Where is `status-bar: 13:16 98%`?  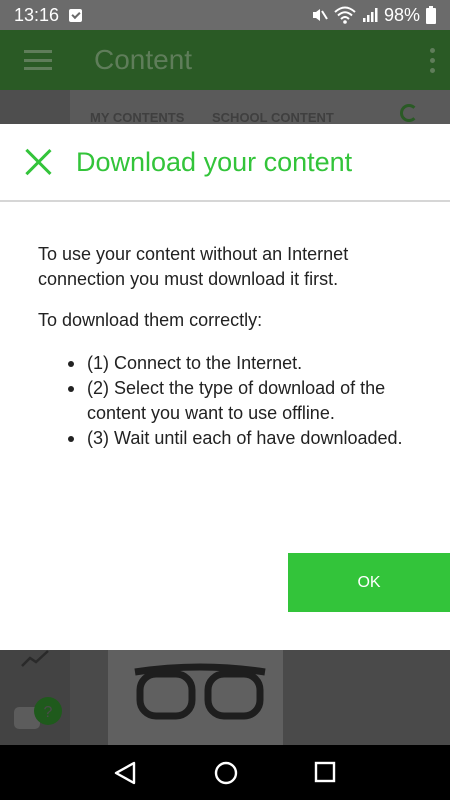
status-bar: 13:16 98% is located at coordinates (225, 15).